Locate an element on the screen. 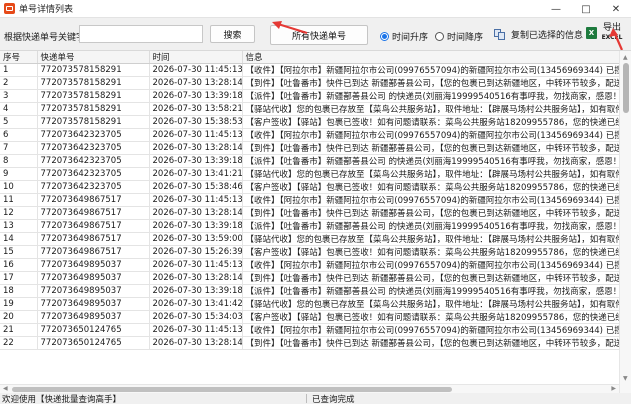 This screenshot has height=404, width=631. sort-desc-label: 时间降序 is located at coordinates (465, 38).